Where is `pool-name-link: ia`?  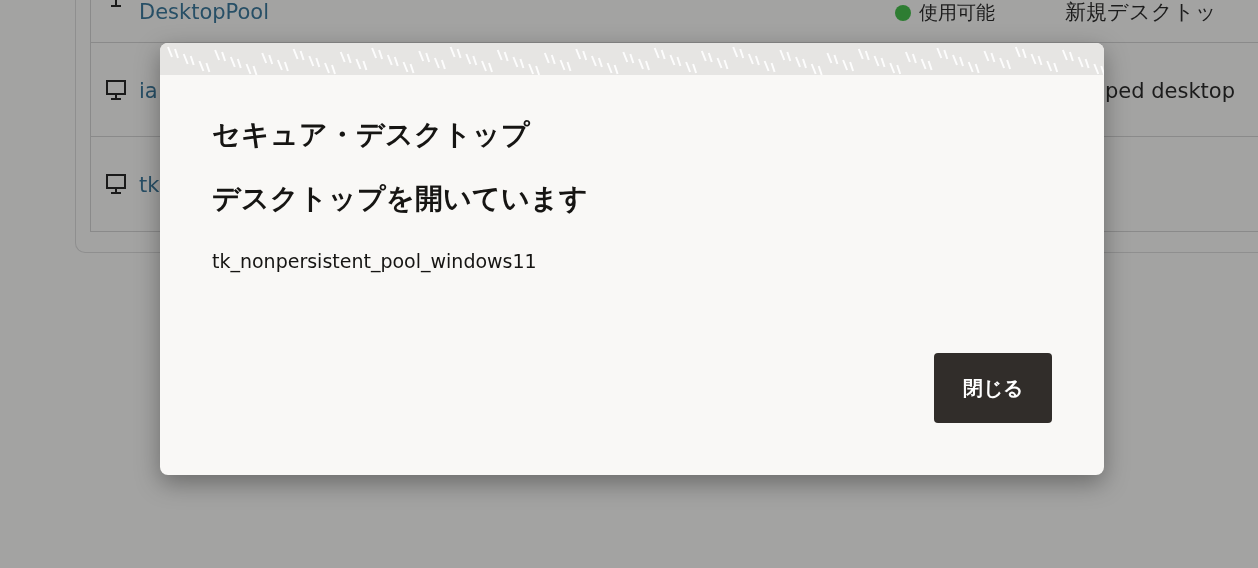
pool-name-link: ia is located at coordinates (148, 91).